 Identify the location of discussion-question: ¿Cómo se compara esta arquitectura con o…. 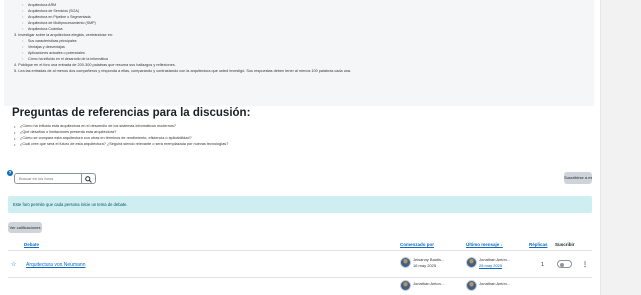
(103, 138).